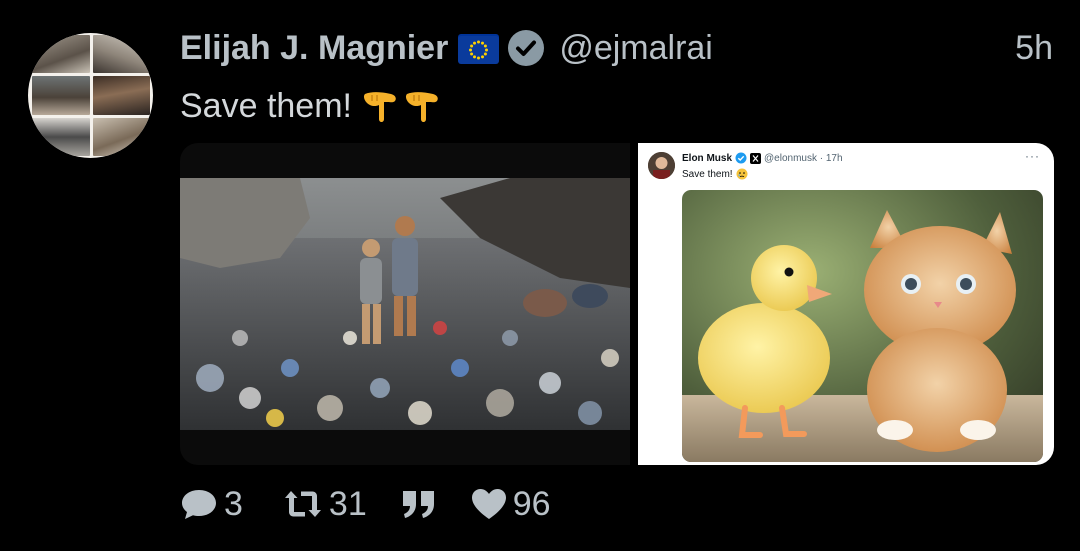  I want to click on tweet-header: Elijah J. Magnier @ejmalrai, so click(446, 48).